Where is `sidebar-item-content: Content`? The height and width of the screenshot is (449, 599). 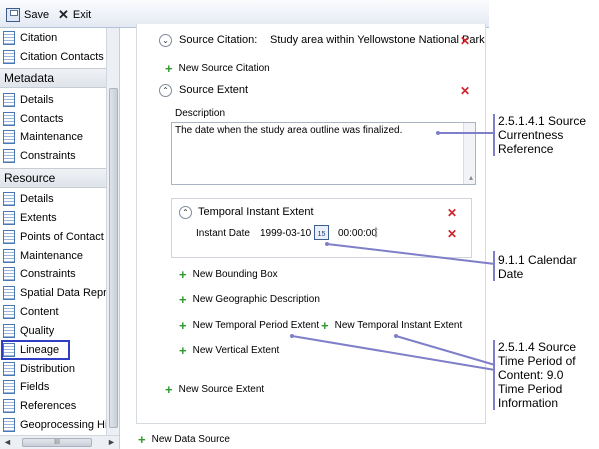
sidebar-item-content: Content is located at coordinates (53, 311).